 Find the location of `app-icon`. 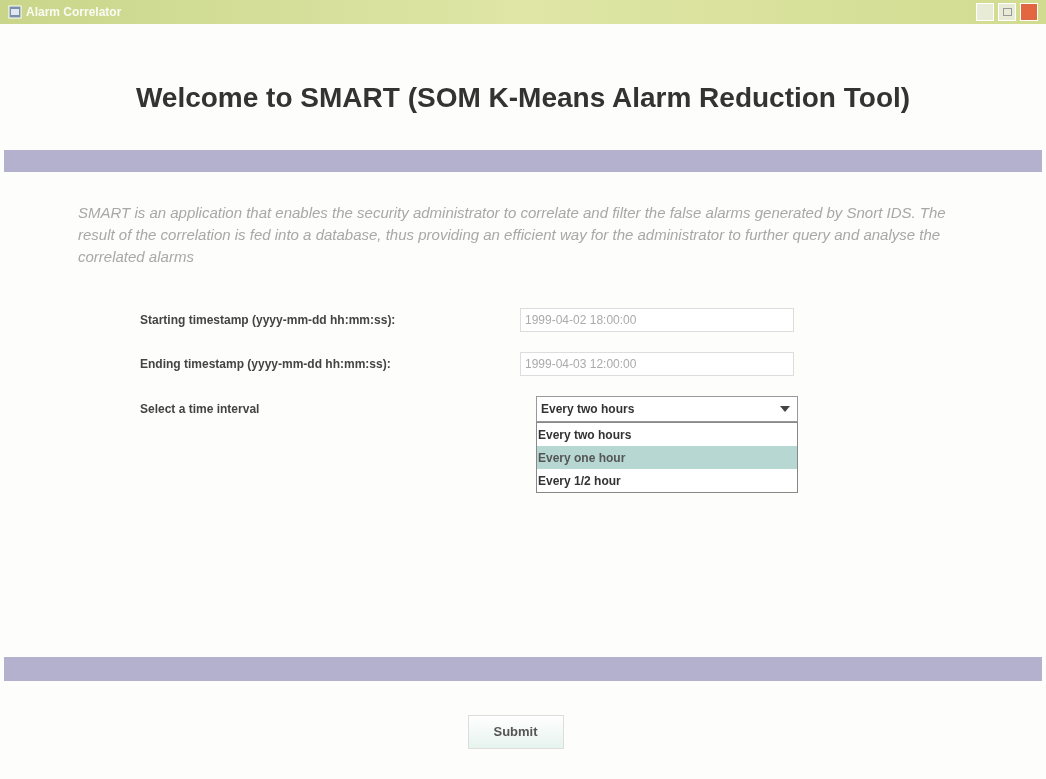

app-icon is located at coordinates (15, 12).